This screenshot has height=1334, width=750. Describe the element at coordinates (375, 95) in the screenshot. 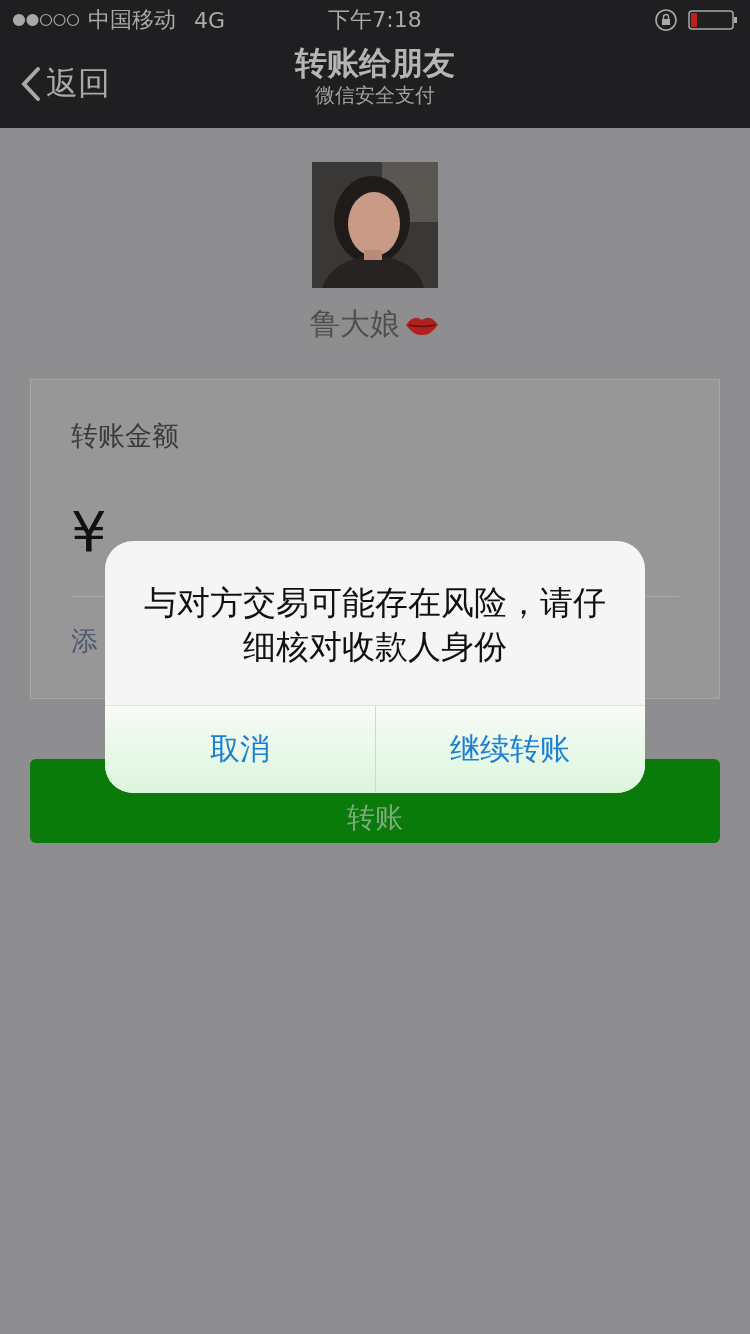

I see `page-subtitle: 微信安全支付` at that location.